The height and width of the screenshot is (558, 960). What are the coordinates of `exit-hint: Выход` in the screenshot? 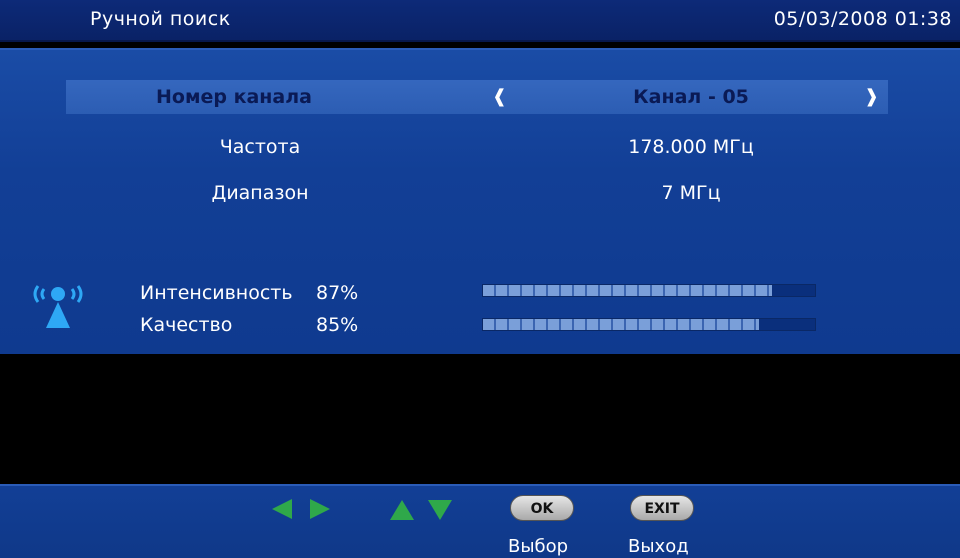 It's located at (658, 546).